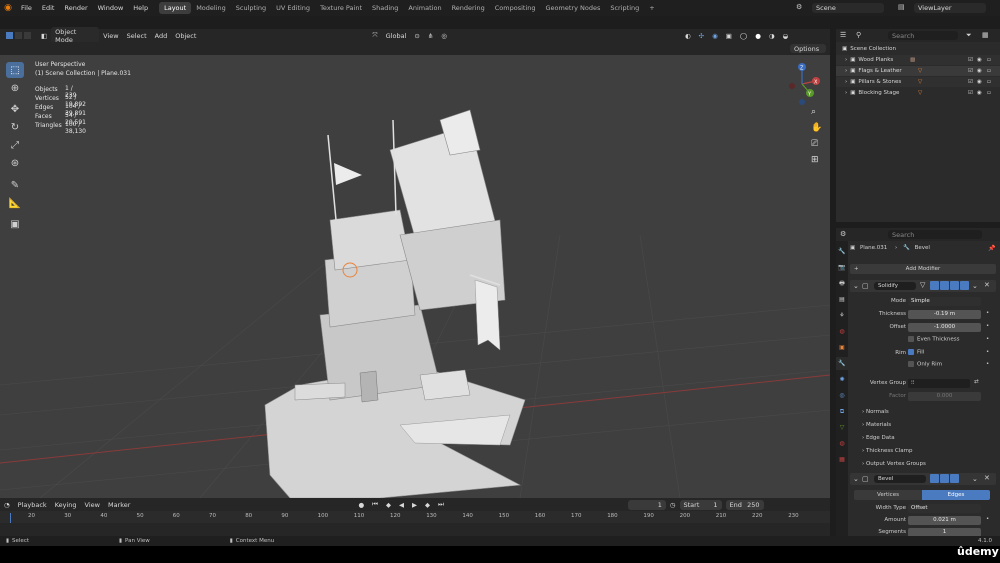 The height and width of the screenshot is (563, 1000). Describe the element at coordinates (700, 504) in the screenshot. I see `start-frame-field: Start 1` at that location.